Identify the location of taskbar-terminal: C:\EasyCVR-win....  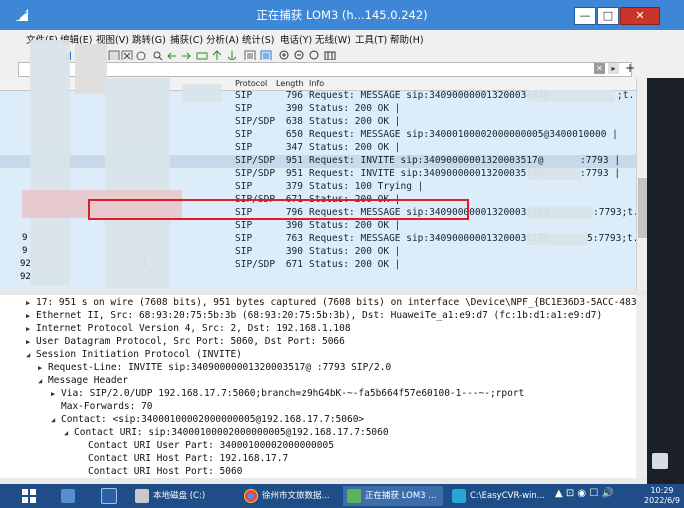
(498, 496).